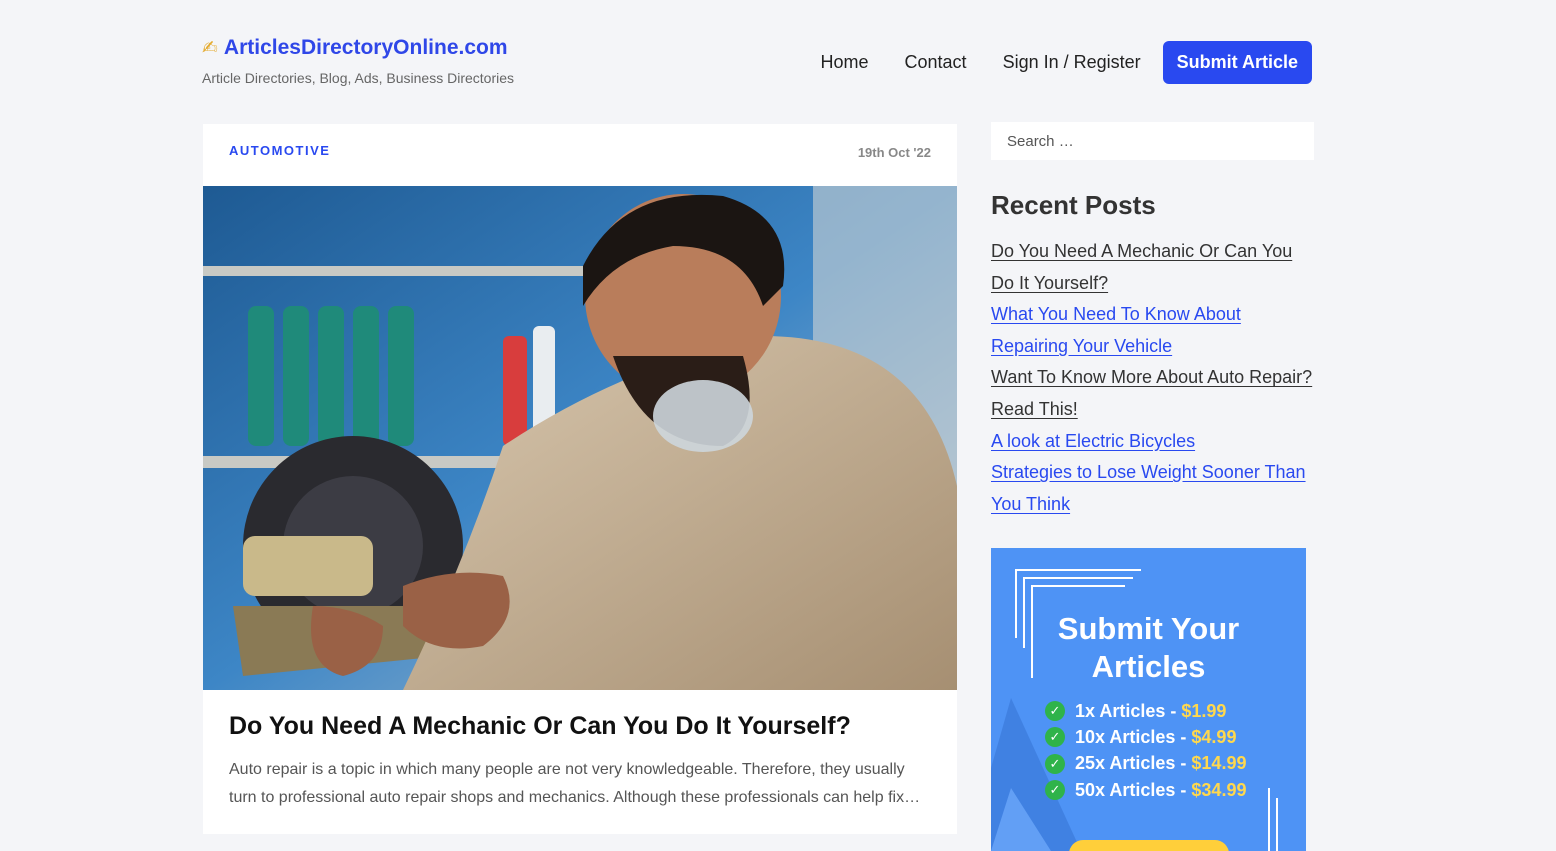 This screenshot has height=851, width=1556. I want to click on pricing-label: 50x Articles -, so click(1131, 789).